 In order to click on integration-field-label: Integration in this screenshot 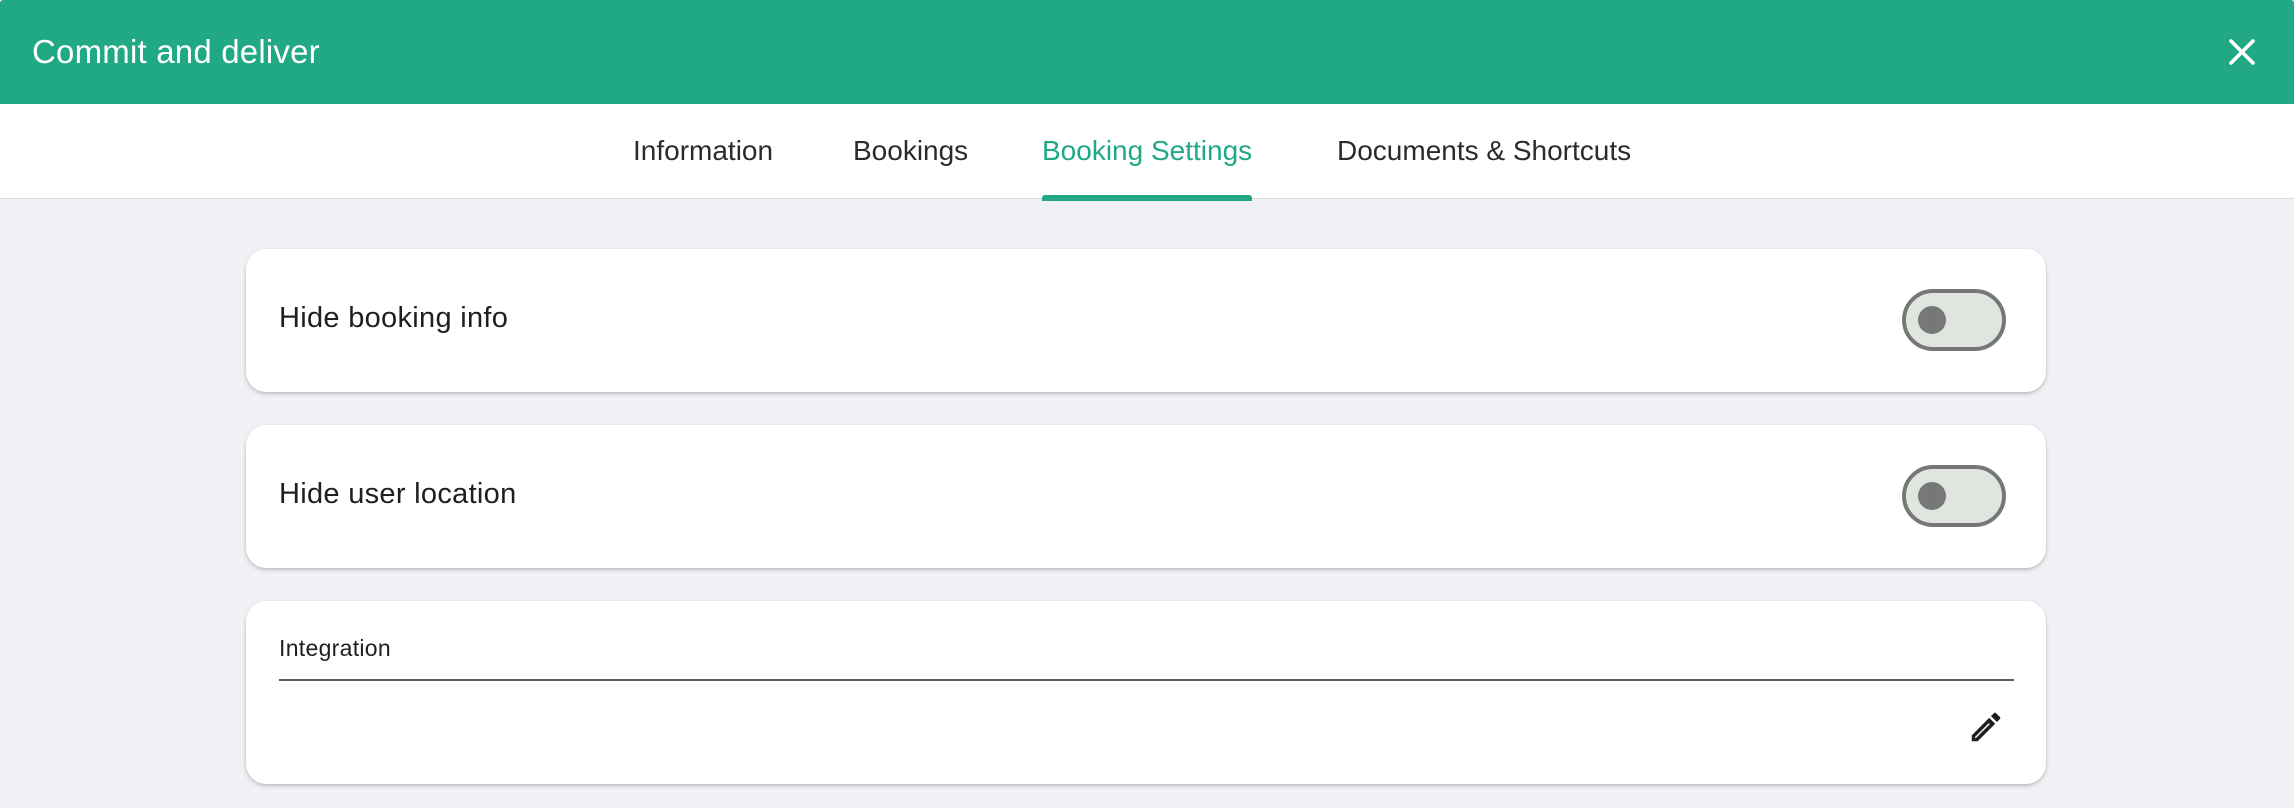, I will do `click(335, 648)`.